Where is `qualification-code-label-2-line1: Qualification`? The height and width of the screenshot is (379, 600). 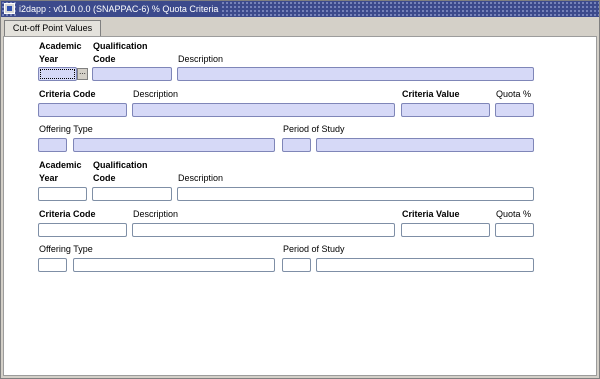
qualification-code-label-2-line1: Qualification is located at coordinates (120, 165).